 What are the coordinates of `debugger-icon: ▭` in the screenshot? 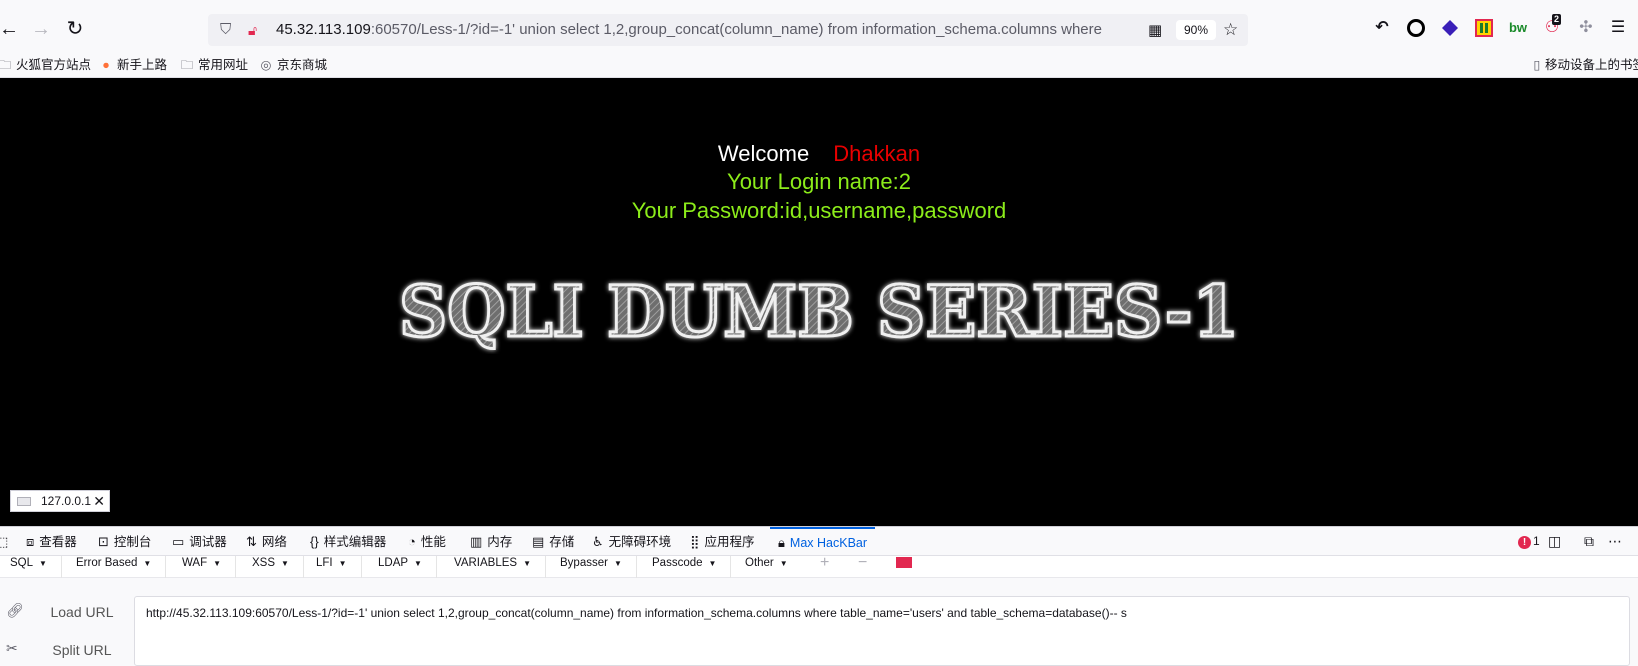 It's located at (178, 541).